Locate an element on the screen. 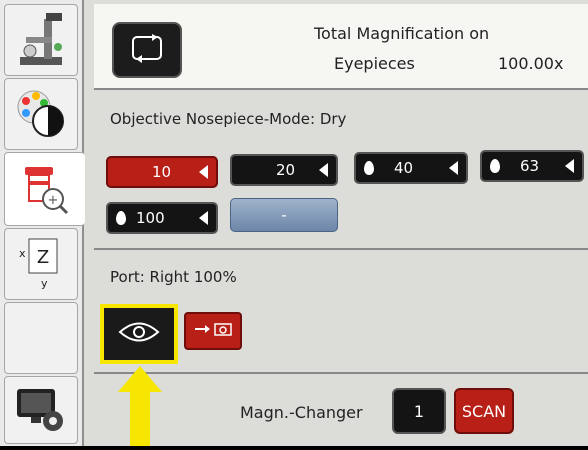  magnification-value: 100.00x is located at coordinates (531, 63).